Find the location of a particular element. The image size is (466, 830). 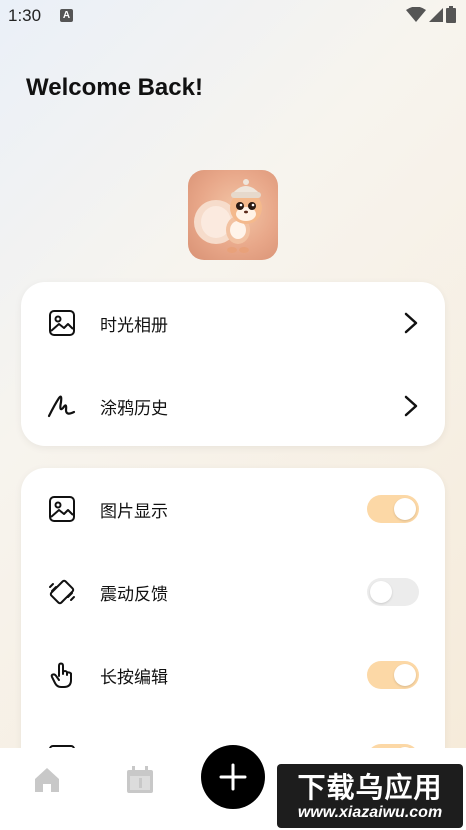

watermark: 下载乌应用 www.xiazaiwu.com is located at coordinates (370, 796).